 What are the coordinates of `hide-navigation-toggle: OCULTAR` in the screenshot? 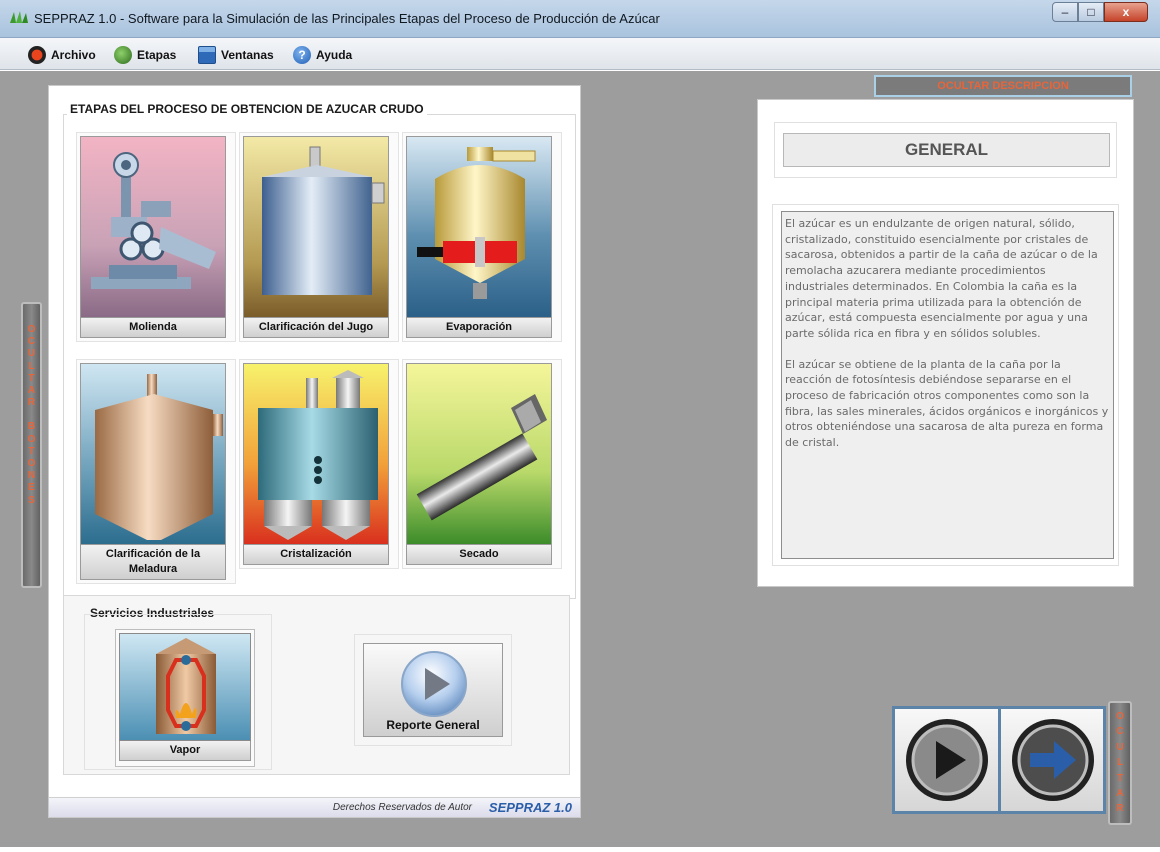 It's located at (1120, 763).